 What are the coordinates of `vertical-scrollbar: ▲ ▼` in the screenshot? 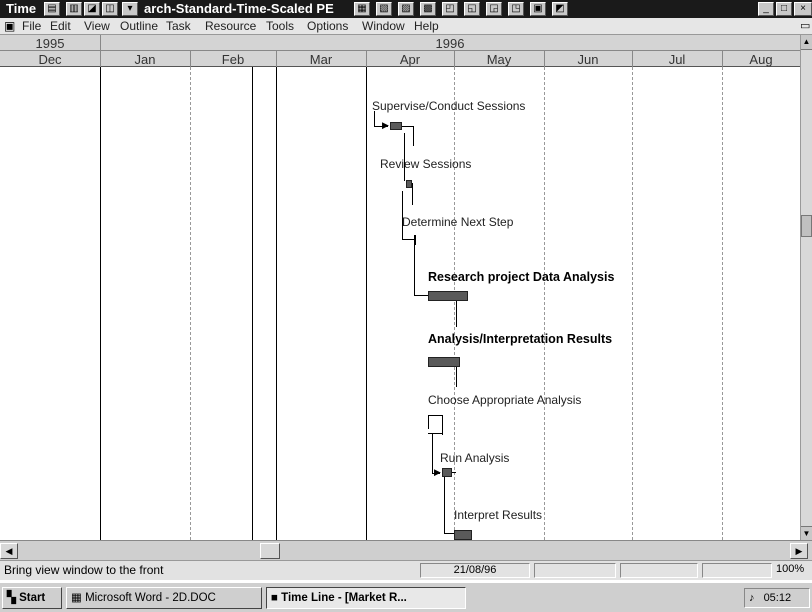 It's located at (806, 288).